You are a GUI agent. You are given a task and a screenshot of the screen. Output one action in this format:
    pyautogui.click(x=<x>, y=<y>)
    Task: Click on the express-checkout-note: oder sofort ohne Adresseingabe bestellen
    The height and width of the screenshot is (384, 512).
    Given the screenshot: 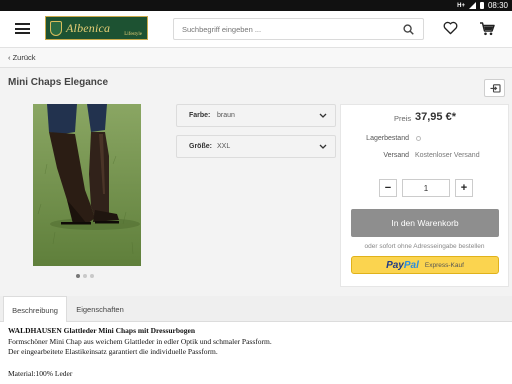 What is the action you would take?
    pyautogui.click(x=424, y=246)
    